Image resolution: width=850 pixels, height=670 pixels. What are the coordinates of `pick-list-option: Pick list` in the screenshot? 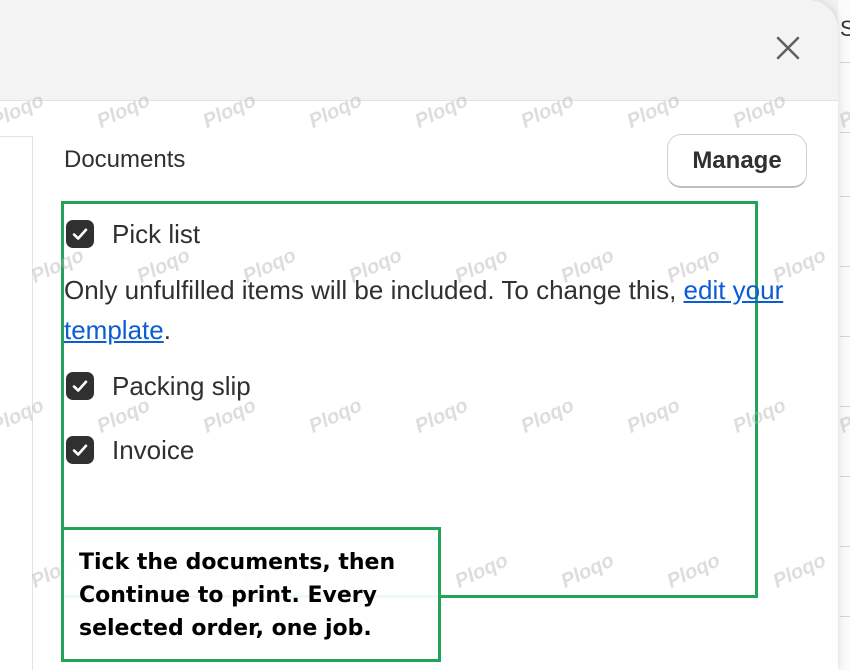 It's located at (133, 234).